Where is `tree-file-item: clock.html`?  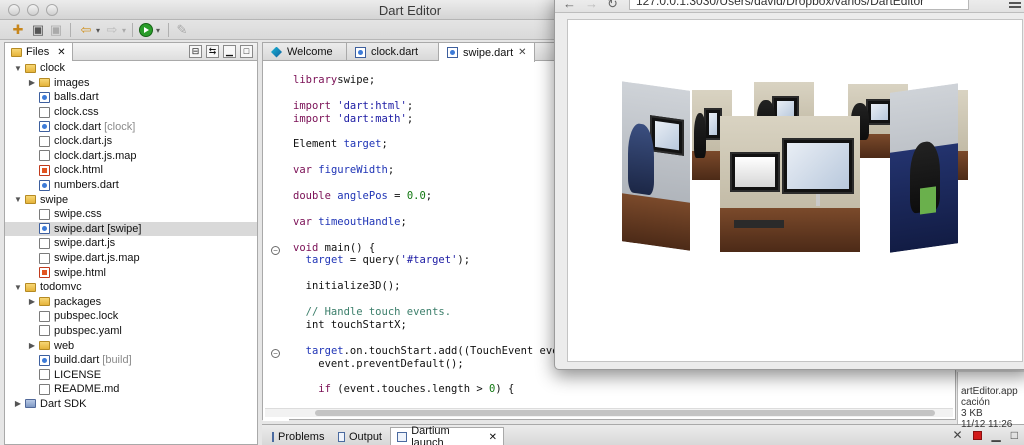
tree-file-item: clock.html is located at coordinates (131, 170).